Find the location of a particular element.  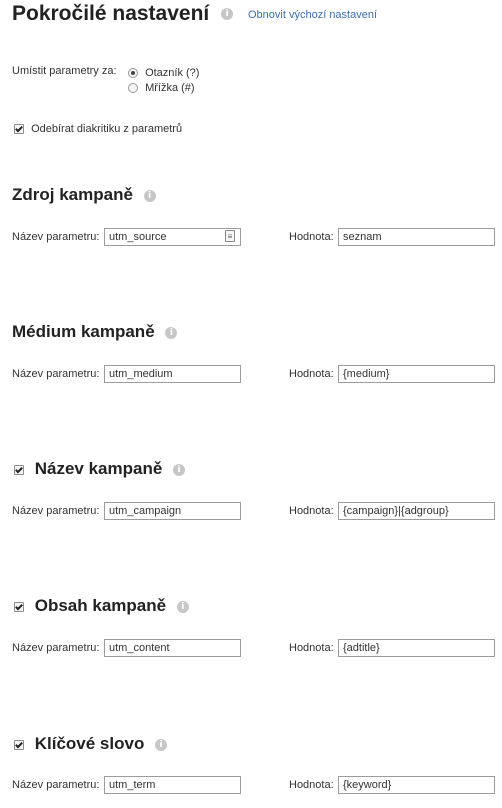

page-title: Pokročilé nastavení i is located at coordinates (123, 14).